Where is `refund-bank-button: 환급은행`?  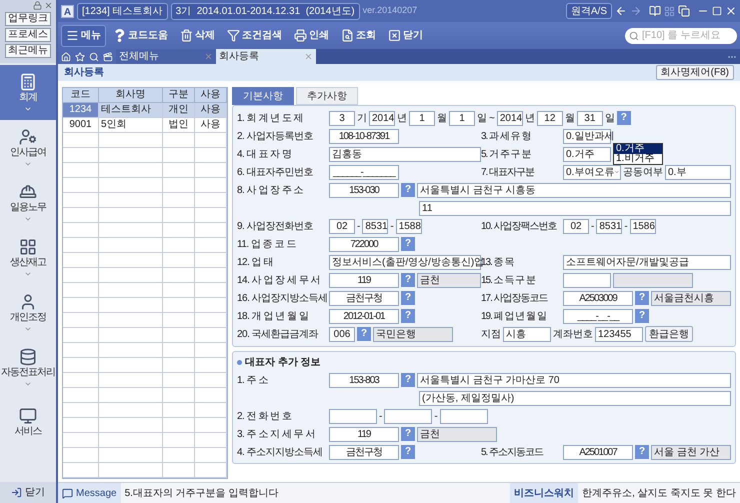
refund-bank-button: 환급은행 is located at coordinates (669, 334).